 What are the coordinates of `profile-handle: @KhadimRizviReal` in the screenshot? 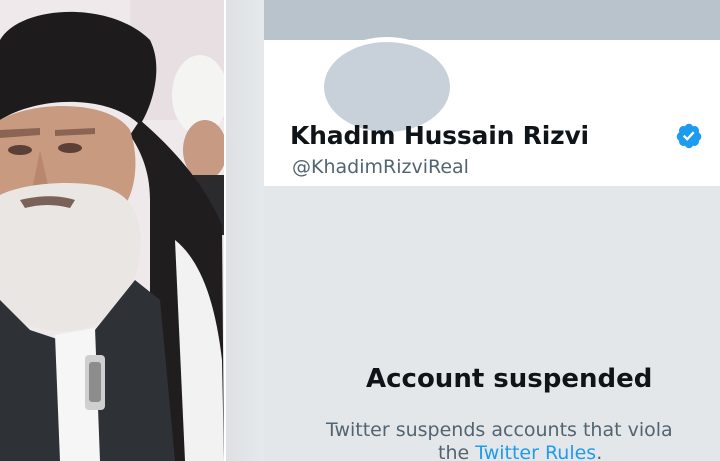 It's located at (380, 167).